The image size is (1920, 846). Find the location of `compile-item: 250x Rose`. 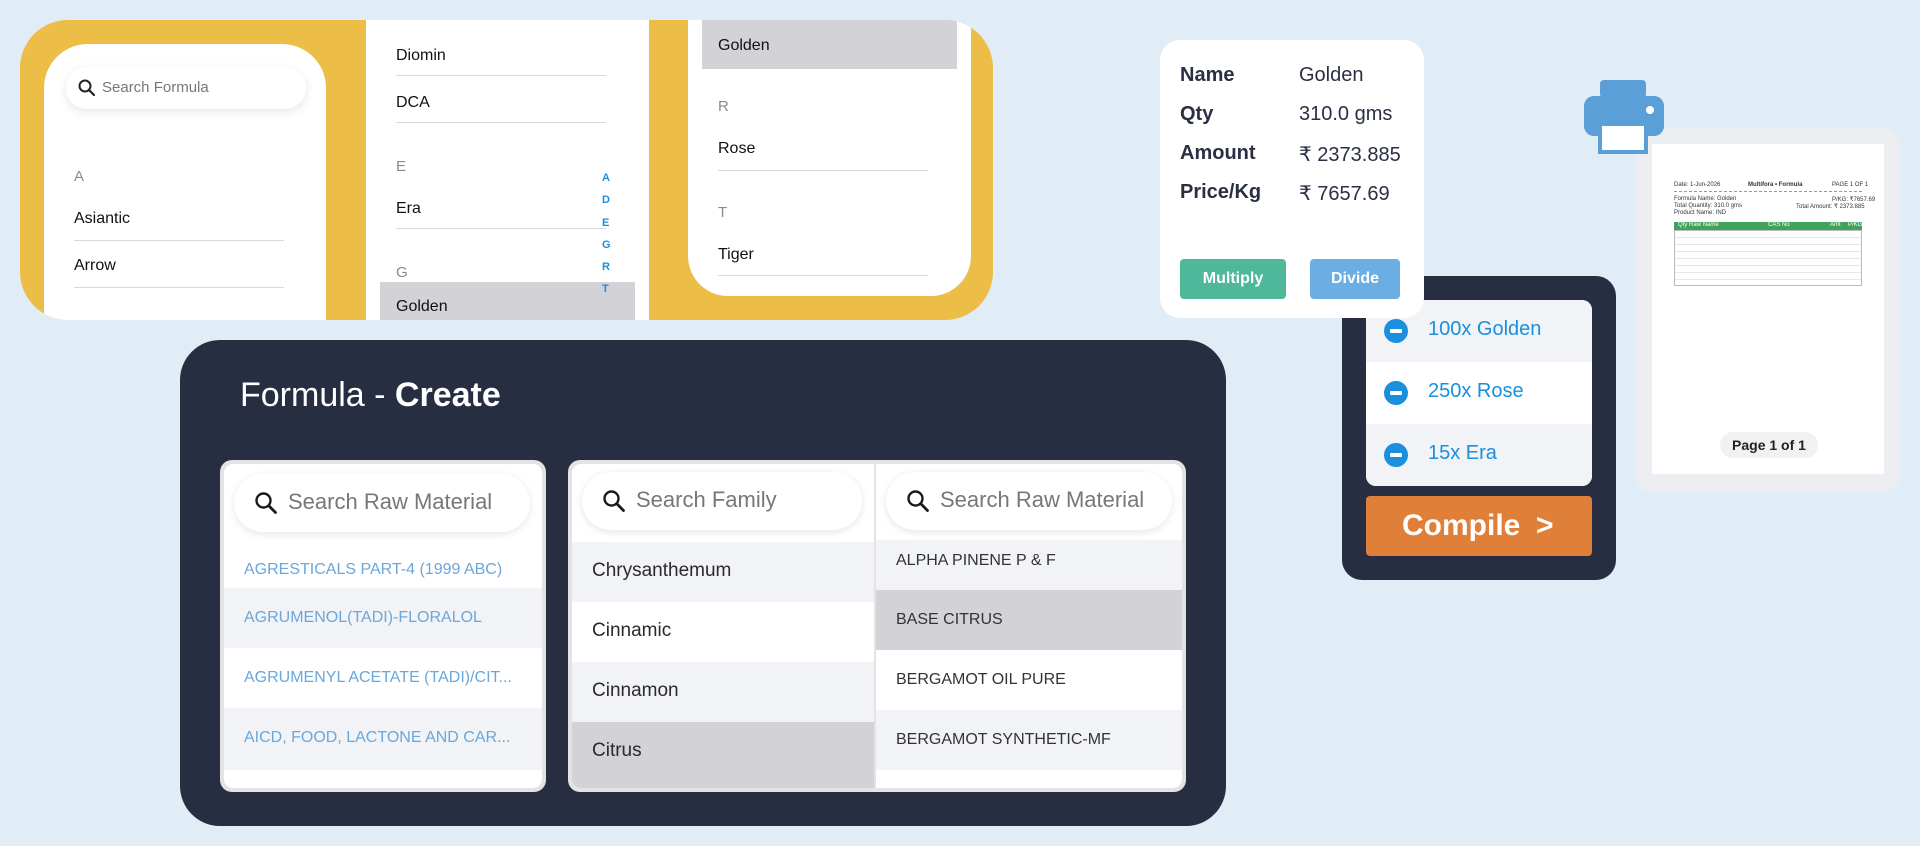

compile-item: 250x Rose is located at coordinates (1479, 393).